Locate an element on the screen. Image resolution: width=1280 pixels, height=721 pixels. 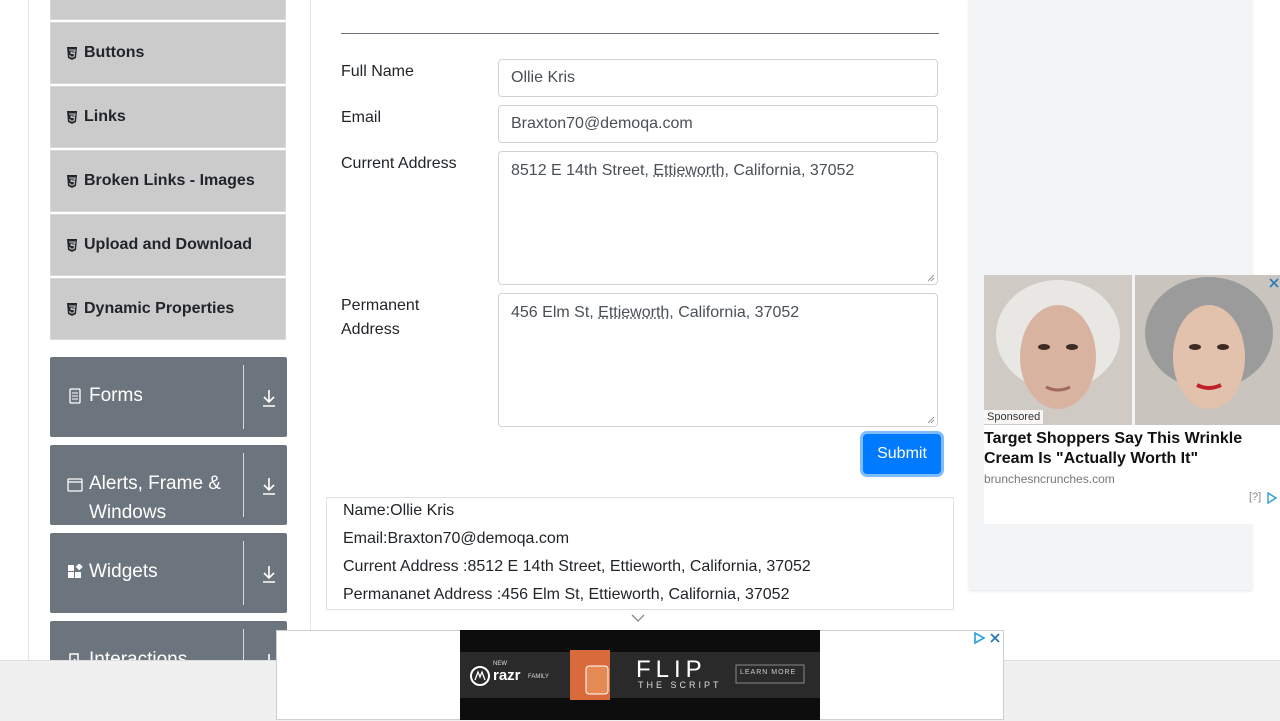
sidebar-group-title: Widgets is located at coordinates (123, 571).